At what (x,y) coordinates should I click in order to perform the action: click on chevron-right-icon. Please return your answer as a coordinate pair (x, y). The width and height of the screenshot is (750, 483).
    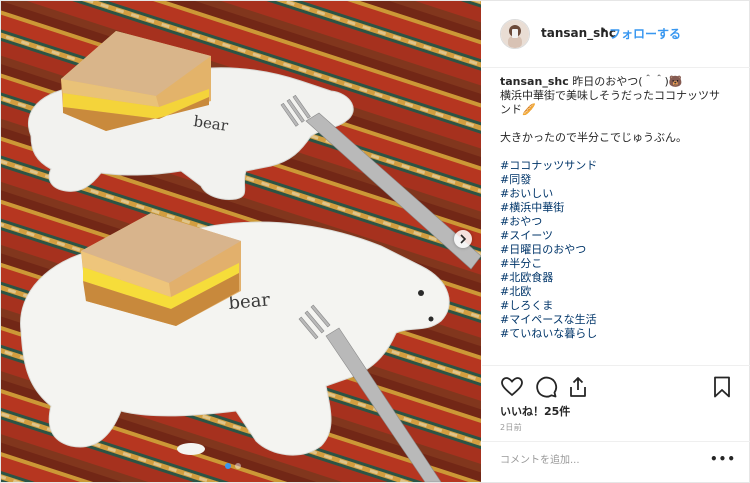
    Looking at the image, I should click on (463, 239).